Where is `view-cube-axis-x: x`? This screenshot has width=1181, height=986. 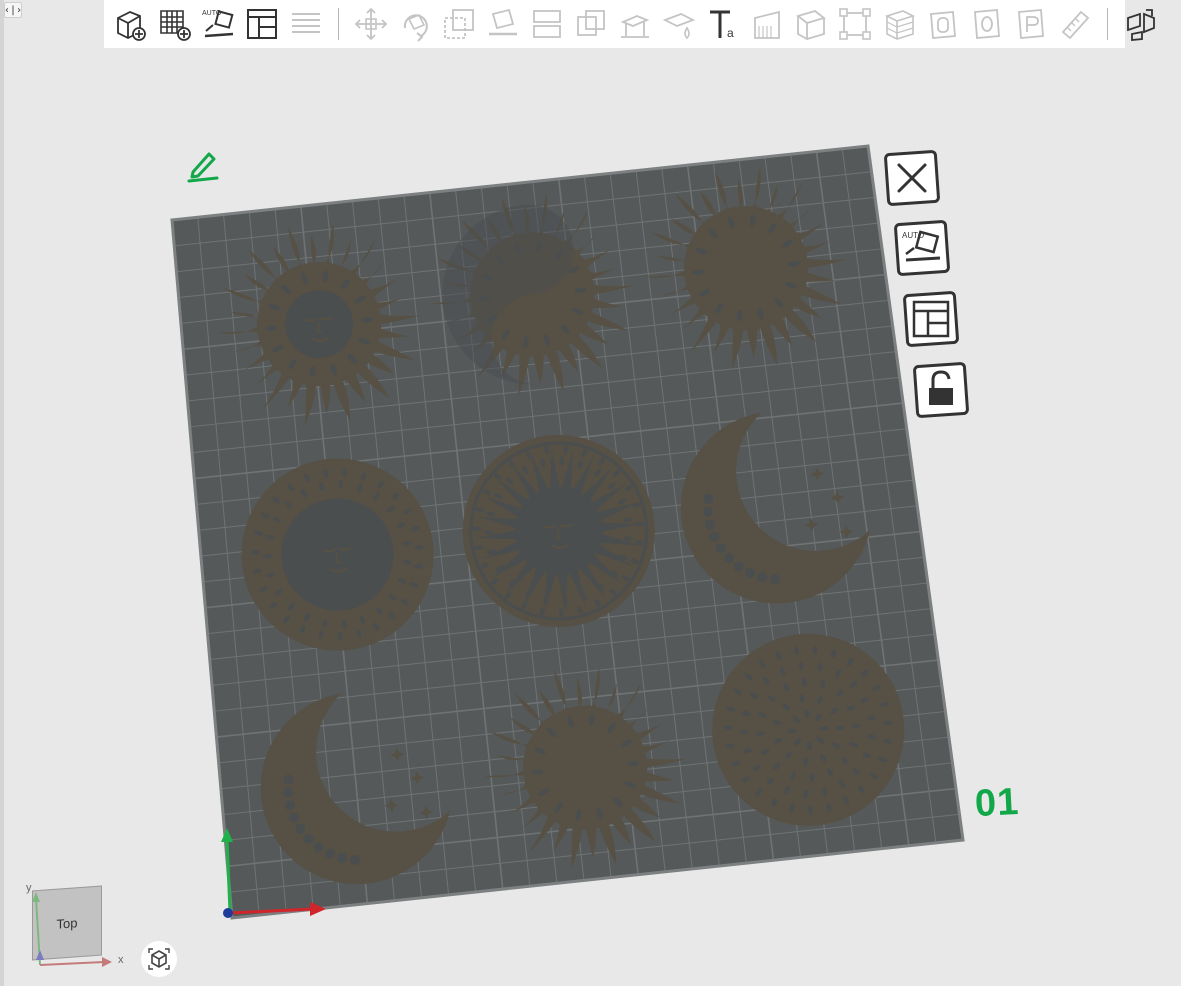 view-cube-axis-x: x is located at coordinates (121, 960).